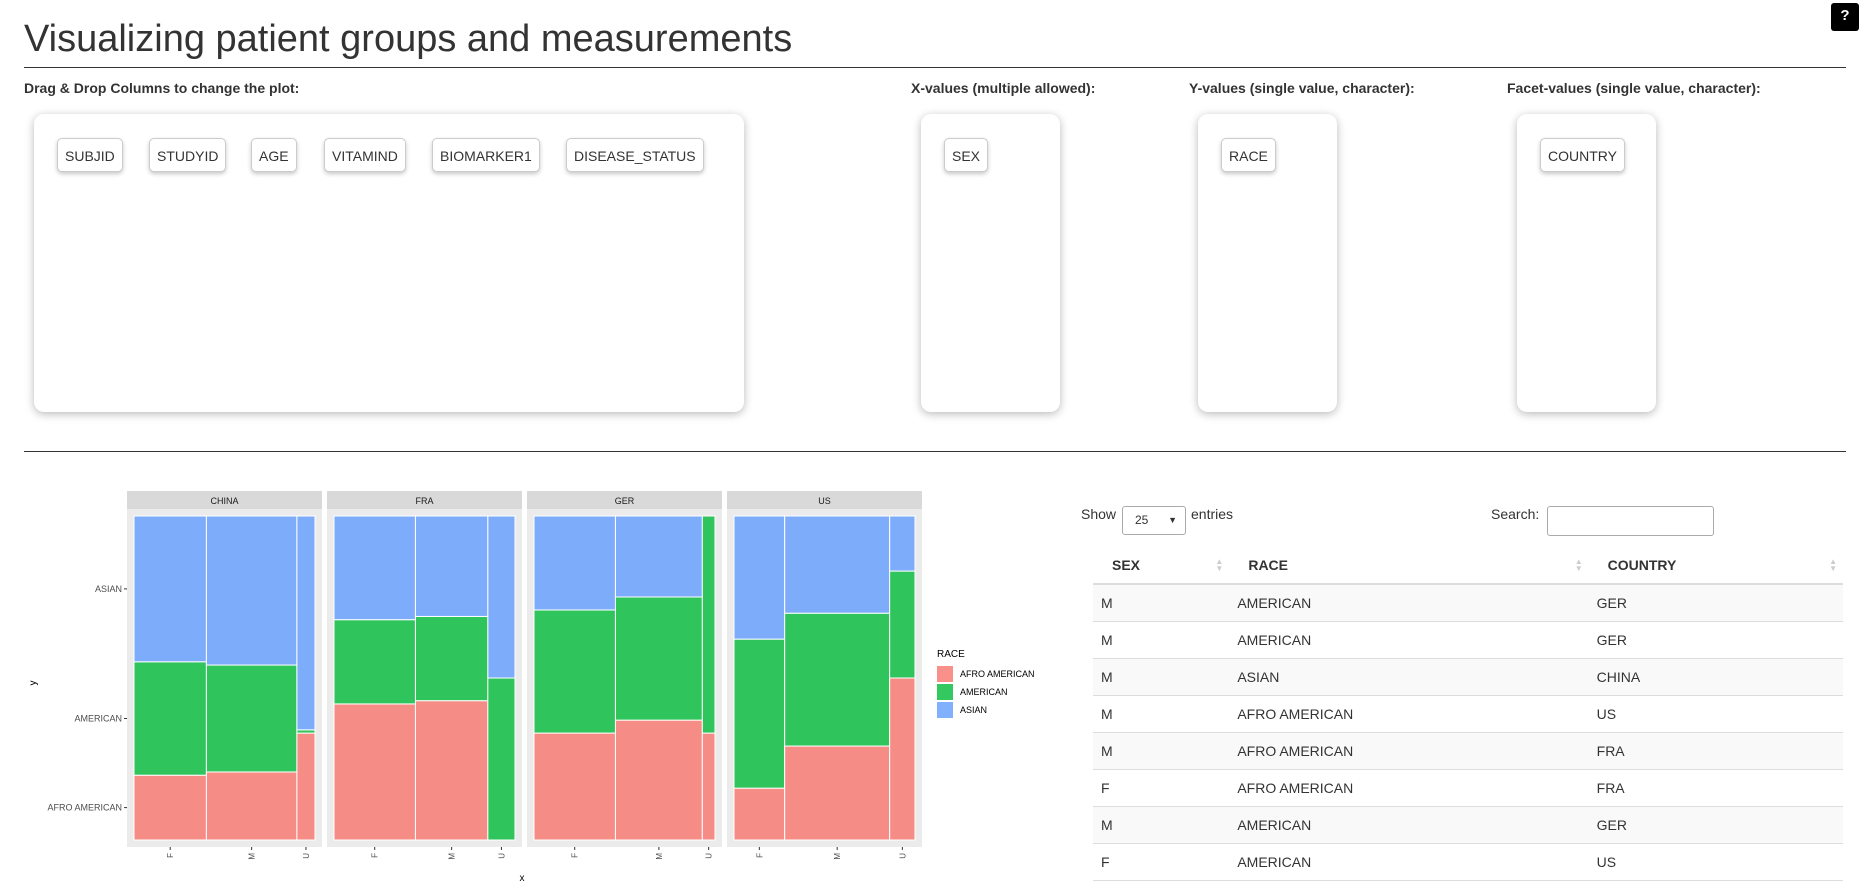 This screenshot has width=1874, height=885. I want to click on entries-length-select: 25 ▼, so click(1154, 520).